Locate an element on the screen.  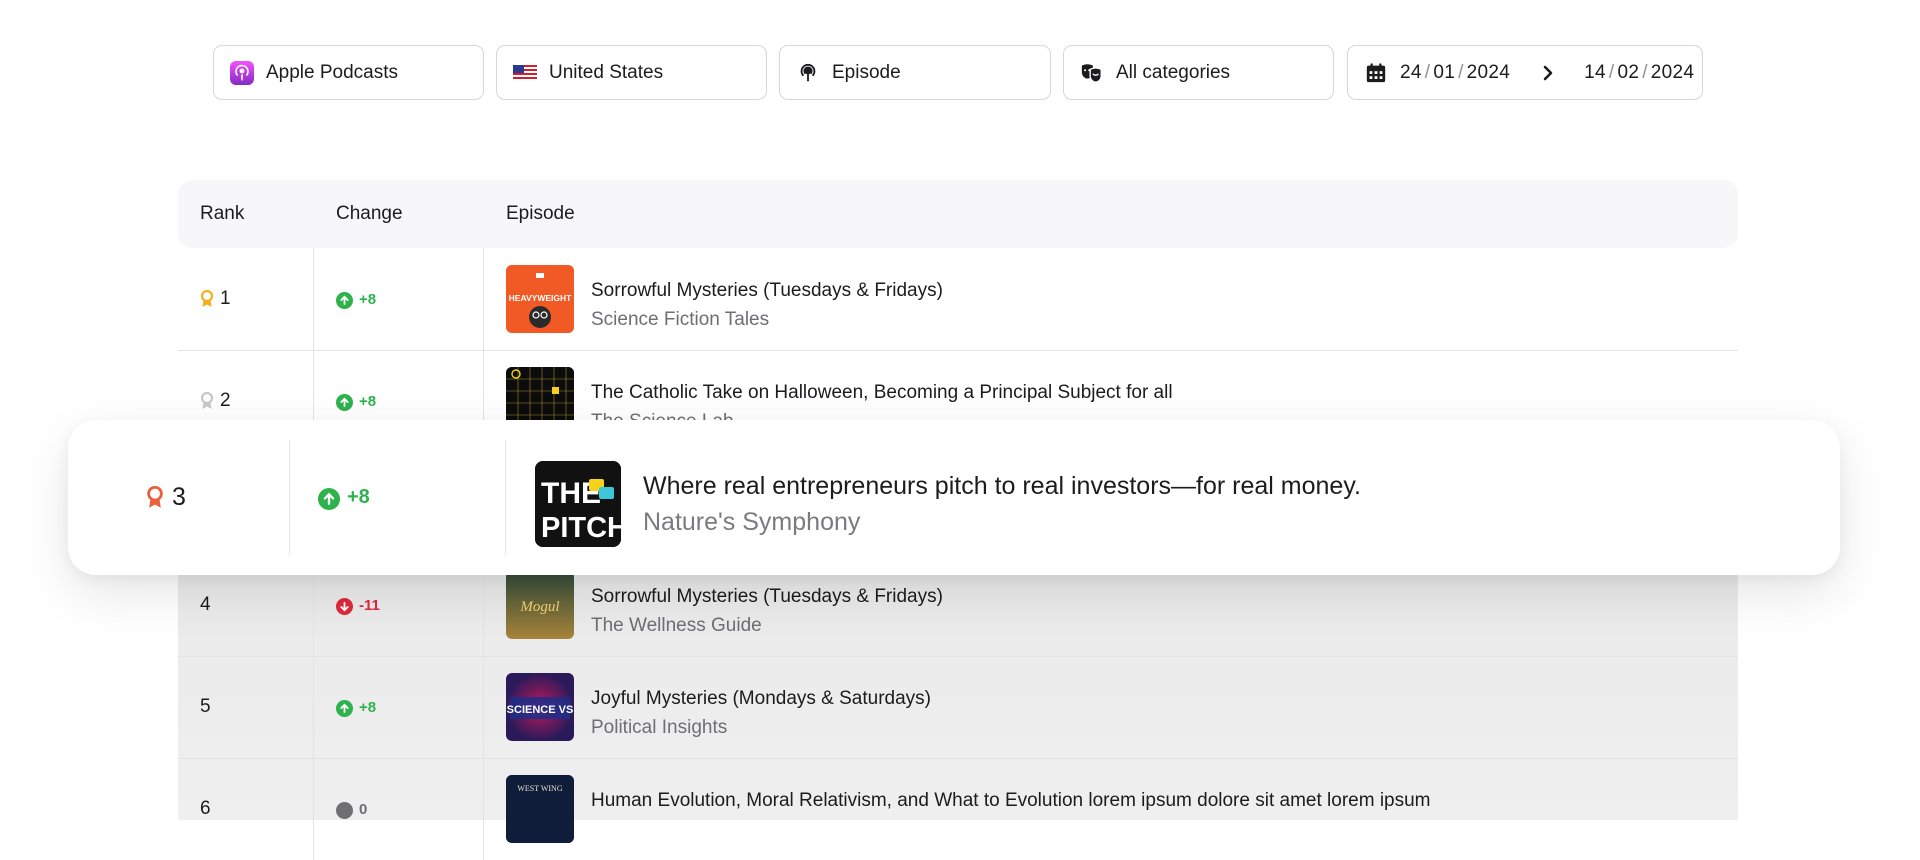
category-filter: All categories is located at coordinates (1198, 72).